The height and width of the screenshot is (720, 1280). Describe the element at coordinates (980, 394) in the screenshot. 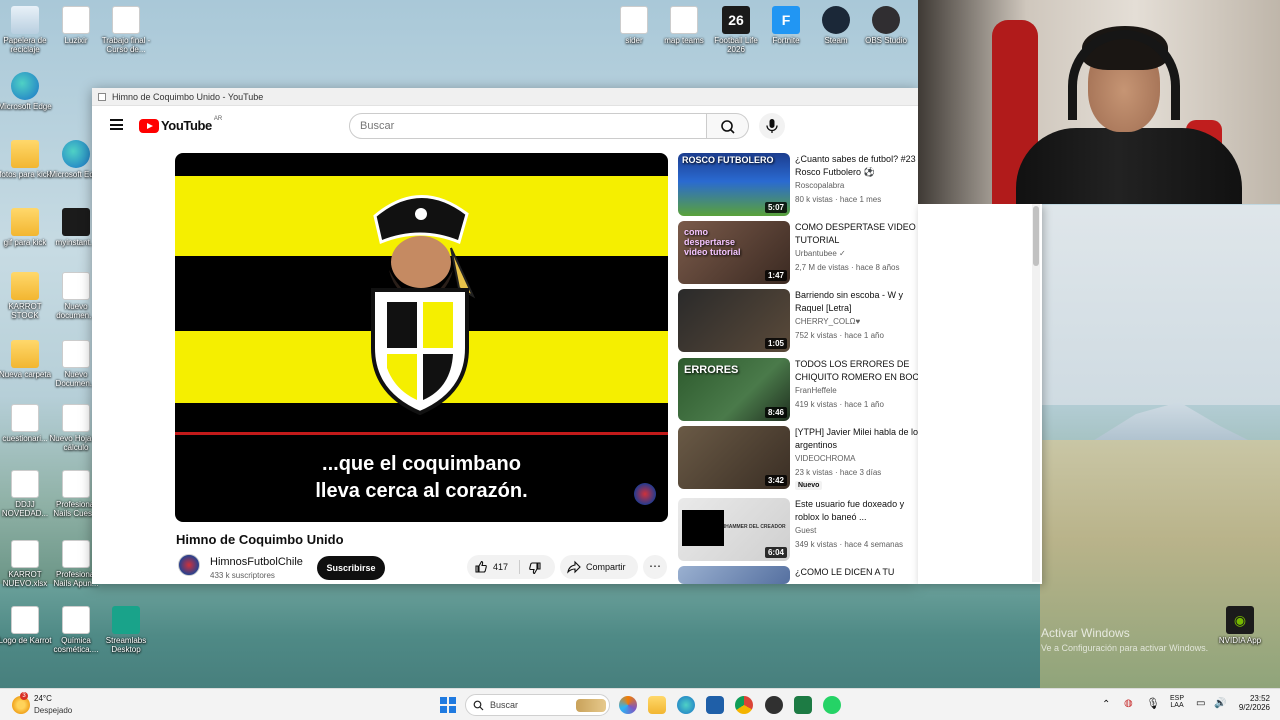

I see `browser-window-extension` at that location.